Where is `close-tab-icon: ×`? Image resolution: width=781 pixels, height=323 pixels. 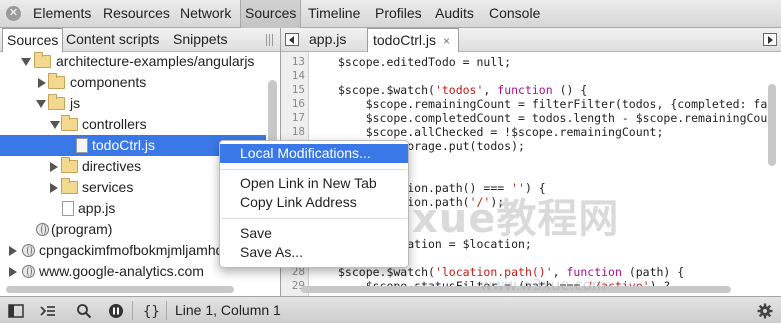 close-tab-icon: × is located at coordinates (446, 41).